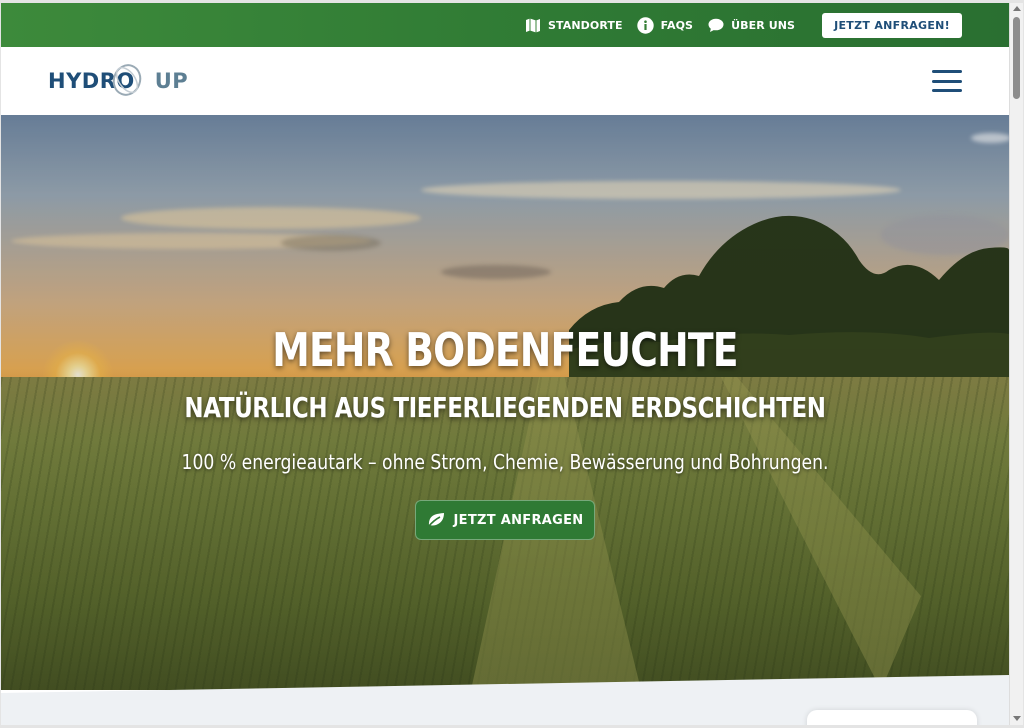 This screenshot has height=728, width=1024. I want to click on topbar-link-ueber-uns: ÜBER UNS, so click(751, 25).